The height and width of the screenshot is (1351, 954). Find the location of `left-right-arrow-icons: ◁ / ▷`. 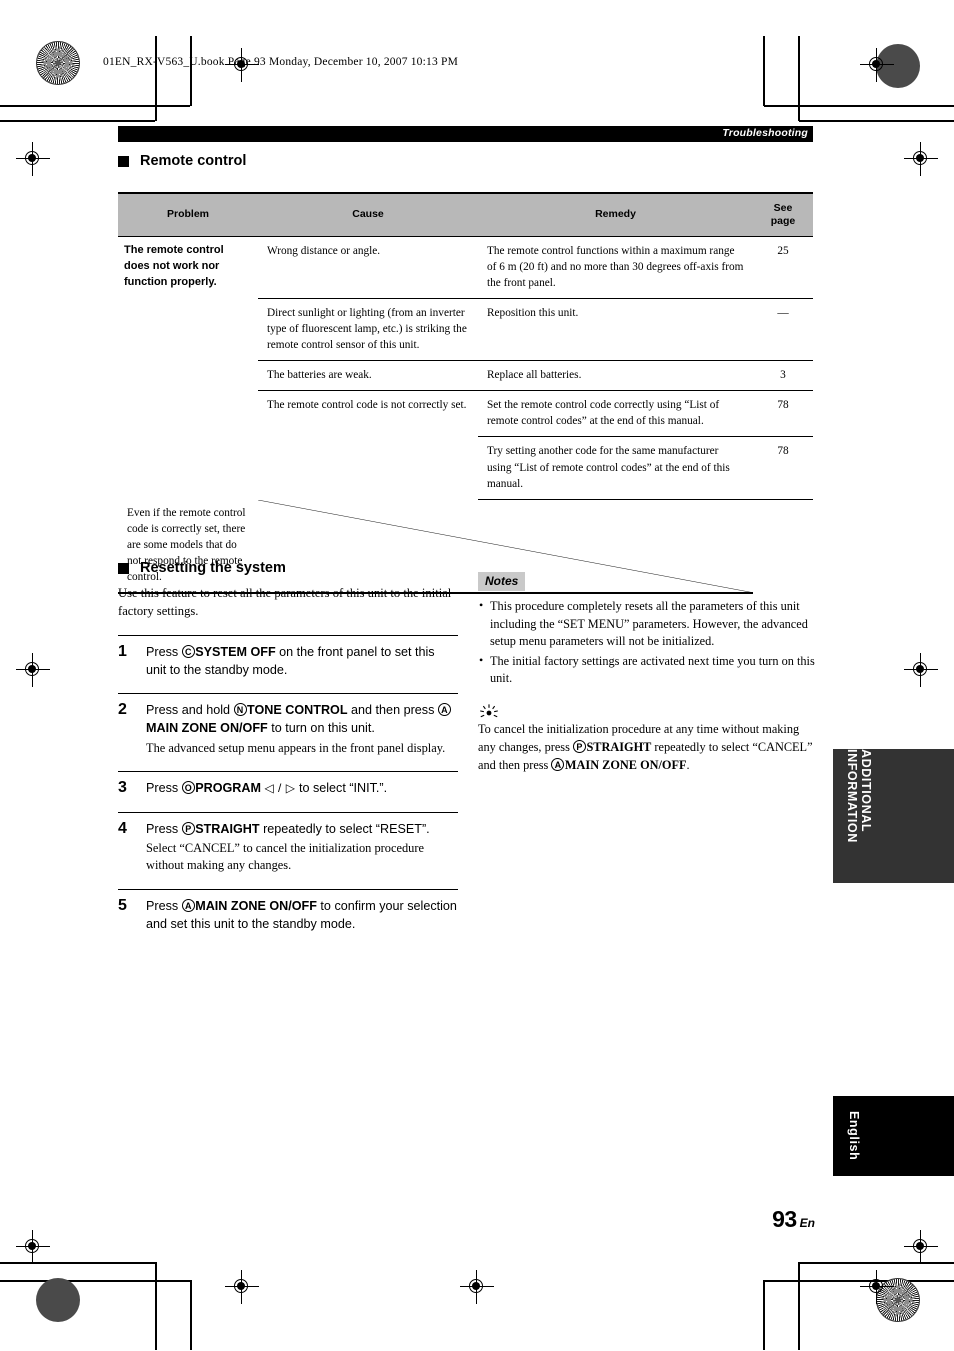

left-right-arrow-icons: ◁ / ▷ is located at coordinates (280, 788).